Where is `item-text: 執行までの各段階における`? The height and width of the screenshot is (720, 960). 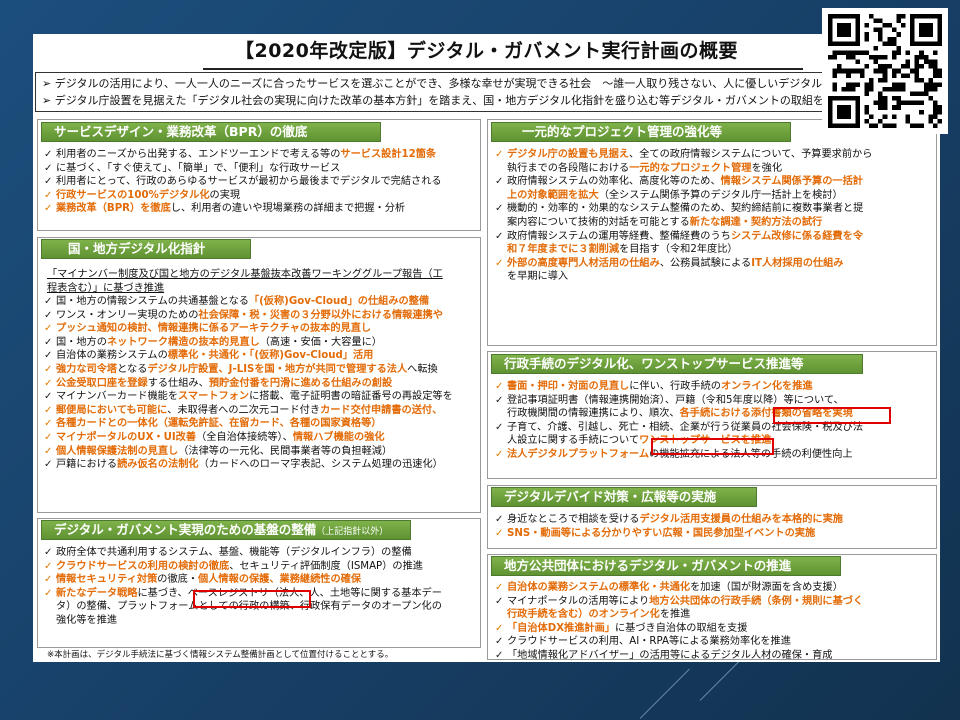
item-text: 執行までの各段階における is located at coordinates (568, 168).